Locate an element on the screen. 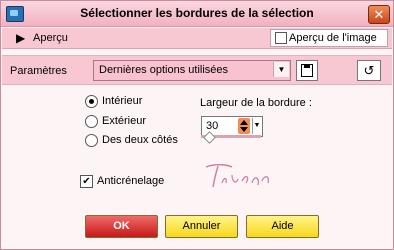  signature-watermark is located at coordinates (237, 176).